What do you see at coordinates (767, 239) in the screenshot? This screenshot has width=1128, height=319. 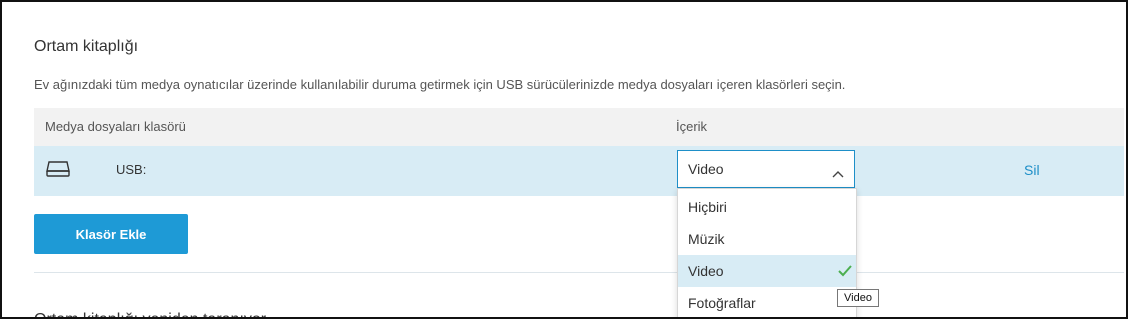 I see `dropdown-option-music: Müzik` at bounding box center [767, 239].